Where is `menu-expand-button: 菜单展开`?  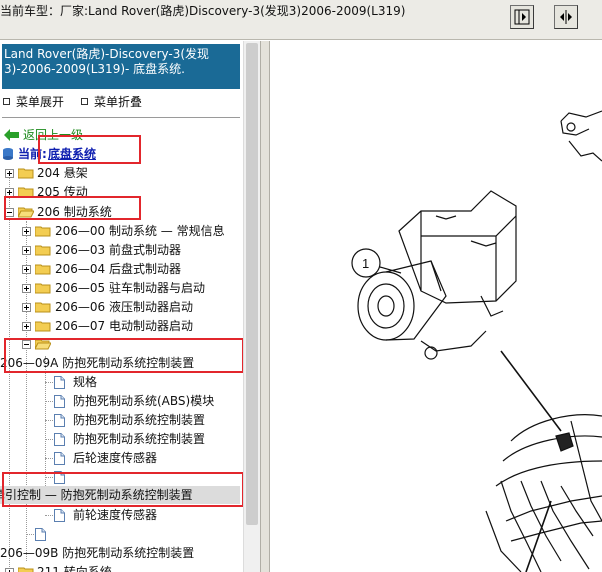
menu-expand-button: 菜单展开 is located at coordinates (33, 101).